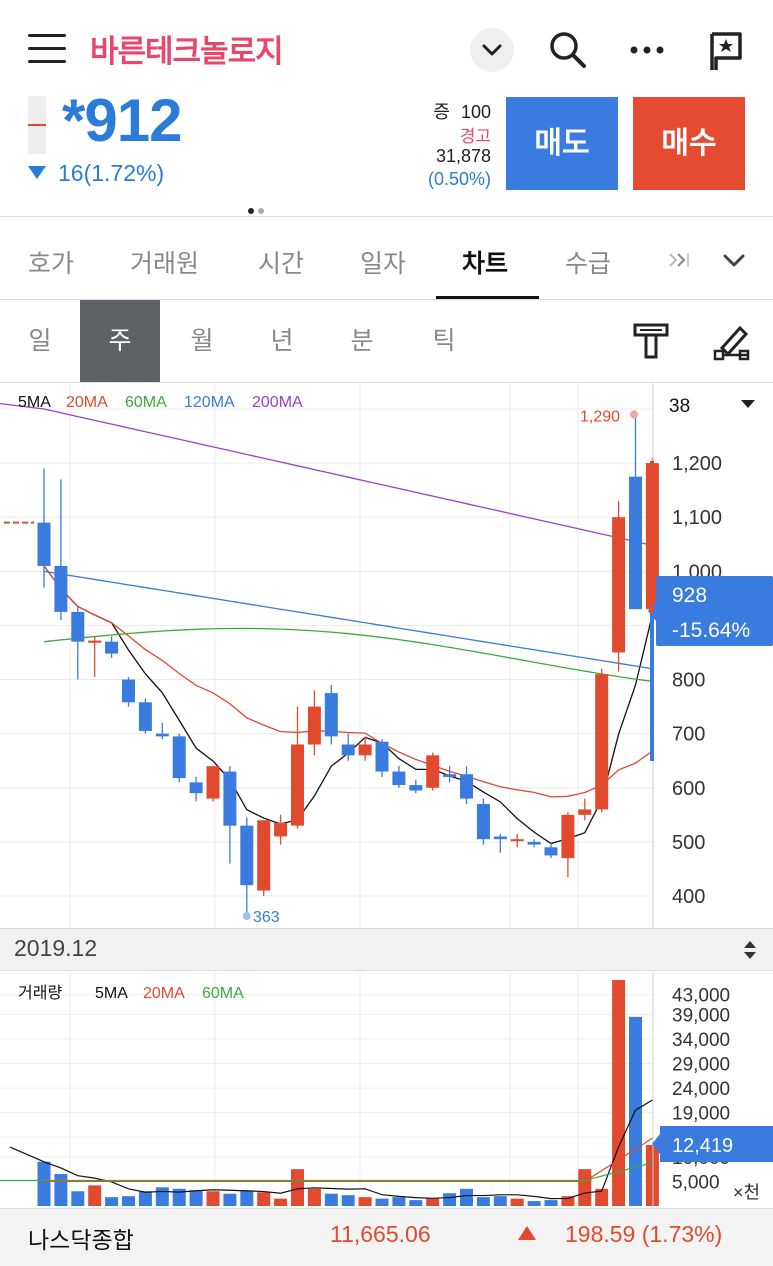 This screenshot has width=773, height=1266. What do you see at coordinates (386, 216) in the screenshot?
I see `divider` at bounding box center [386, 216].